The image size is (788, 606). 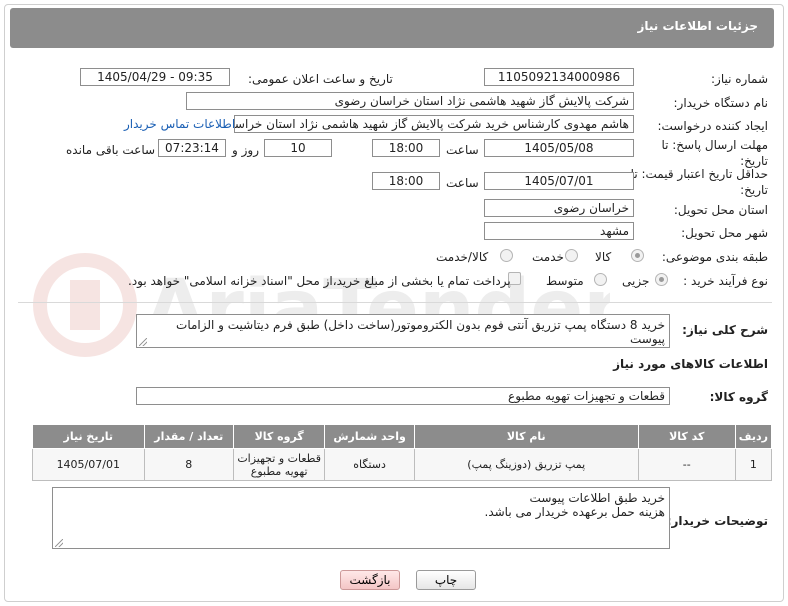 I want to click on reply-time-field: 18:00, so click(x=406, y=148).